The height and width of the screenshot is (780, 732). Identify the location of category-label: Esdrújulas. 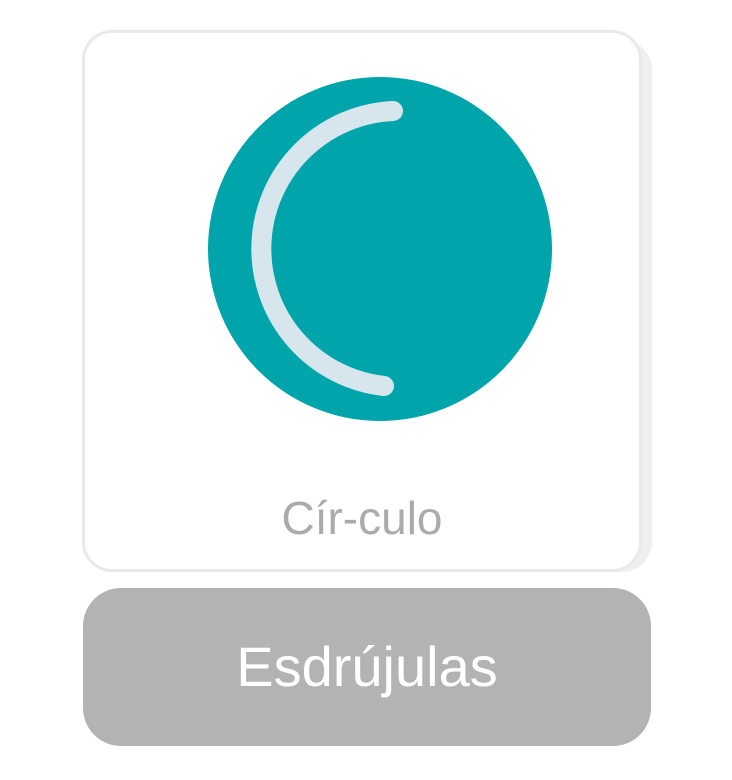
(367, 666).